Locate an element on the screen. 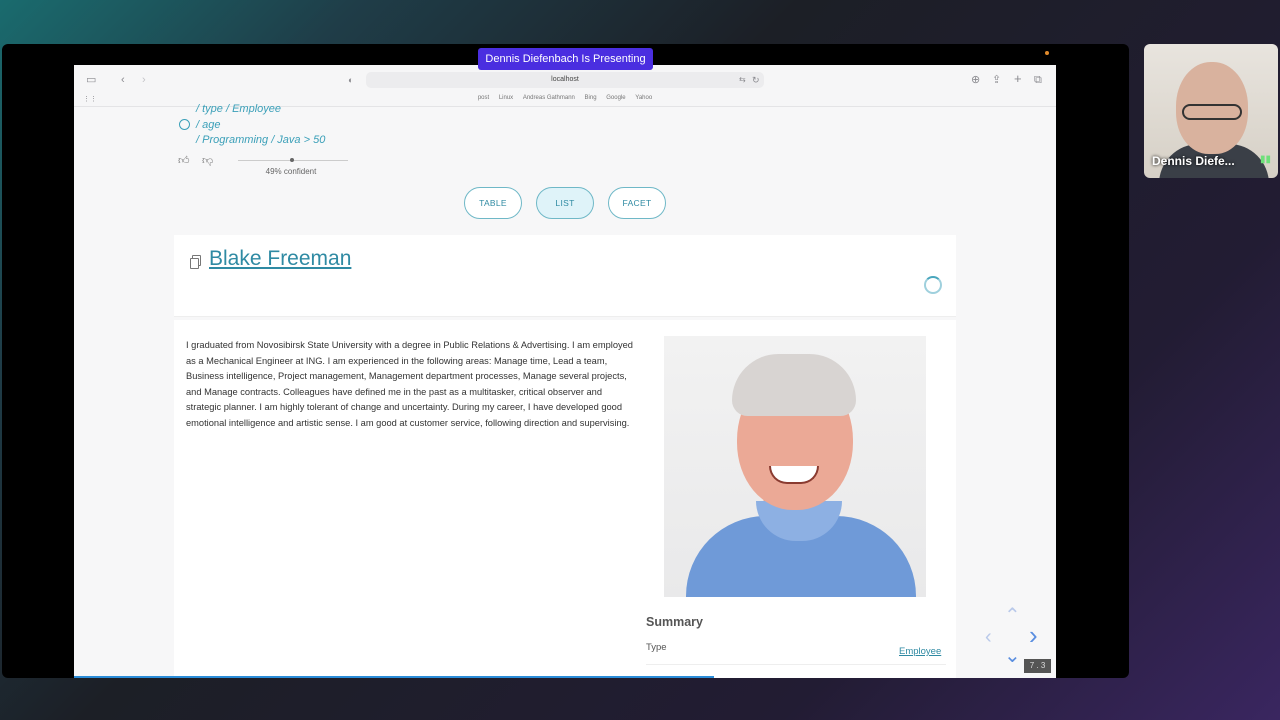 Image resolution: width=1280 pixels, height=720 pixels. nav-right-icon: › is located at coordinates (1033, 635).